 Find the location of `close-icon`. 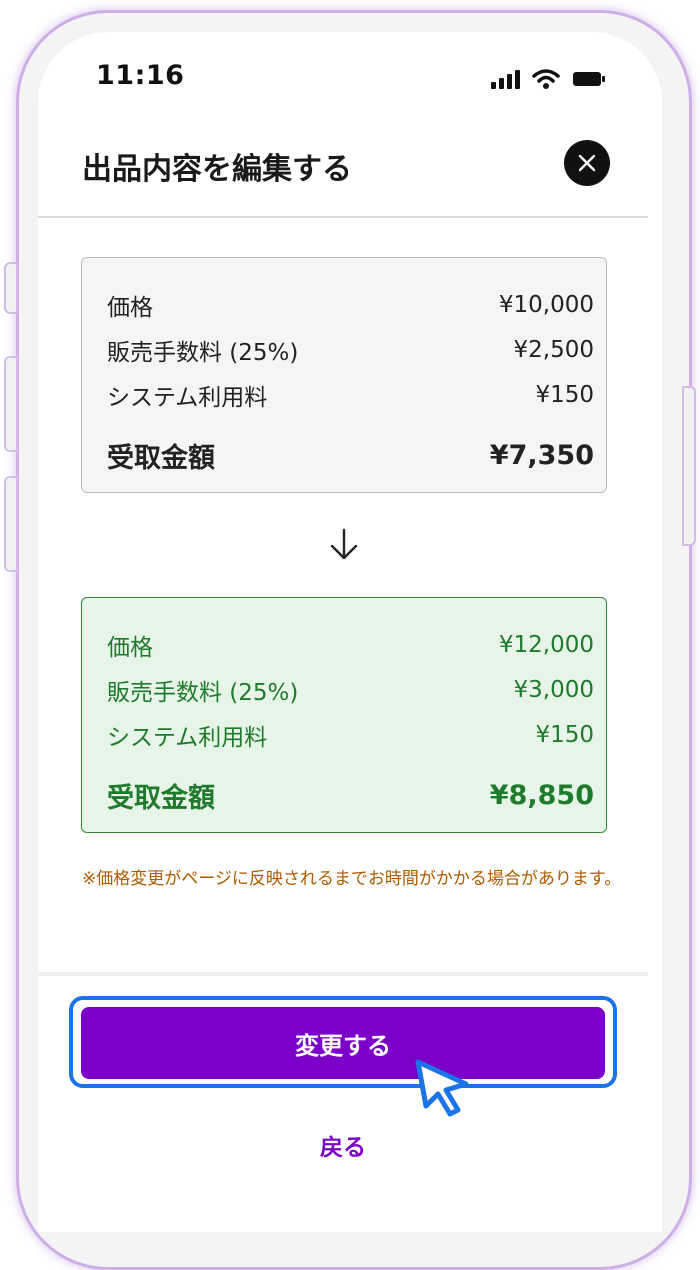

close-icon is located at coordinates (587, 163).